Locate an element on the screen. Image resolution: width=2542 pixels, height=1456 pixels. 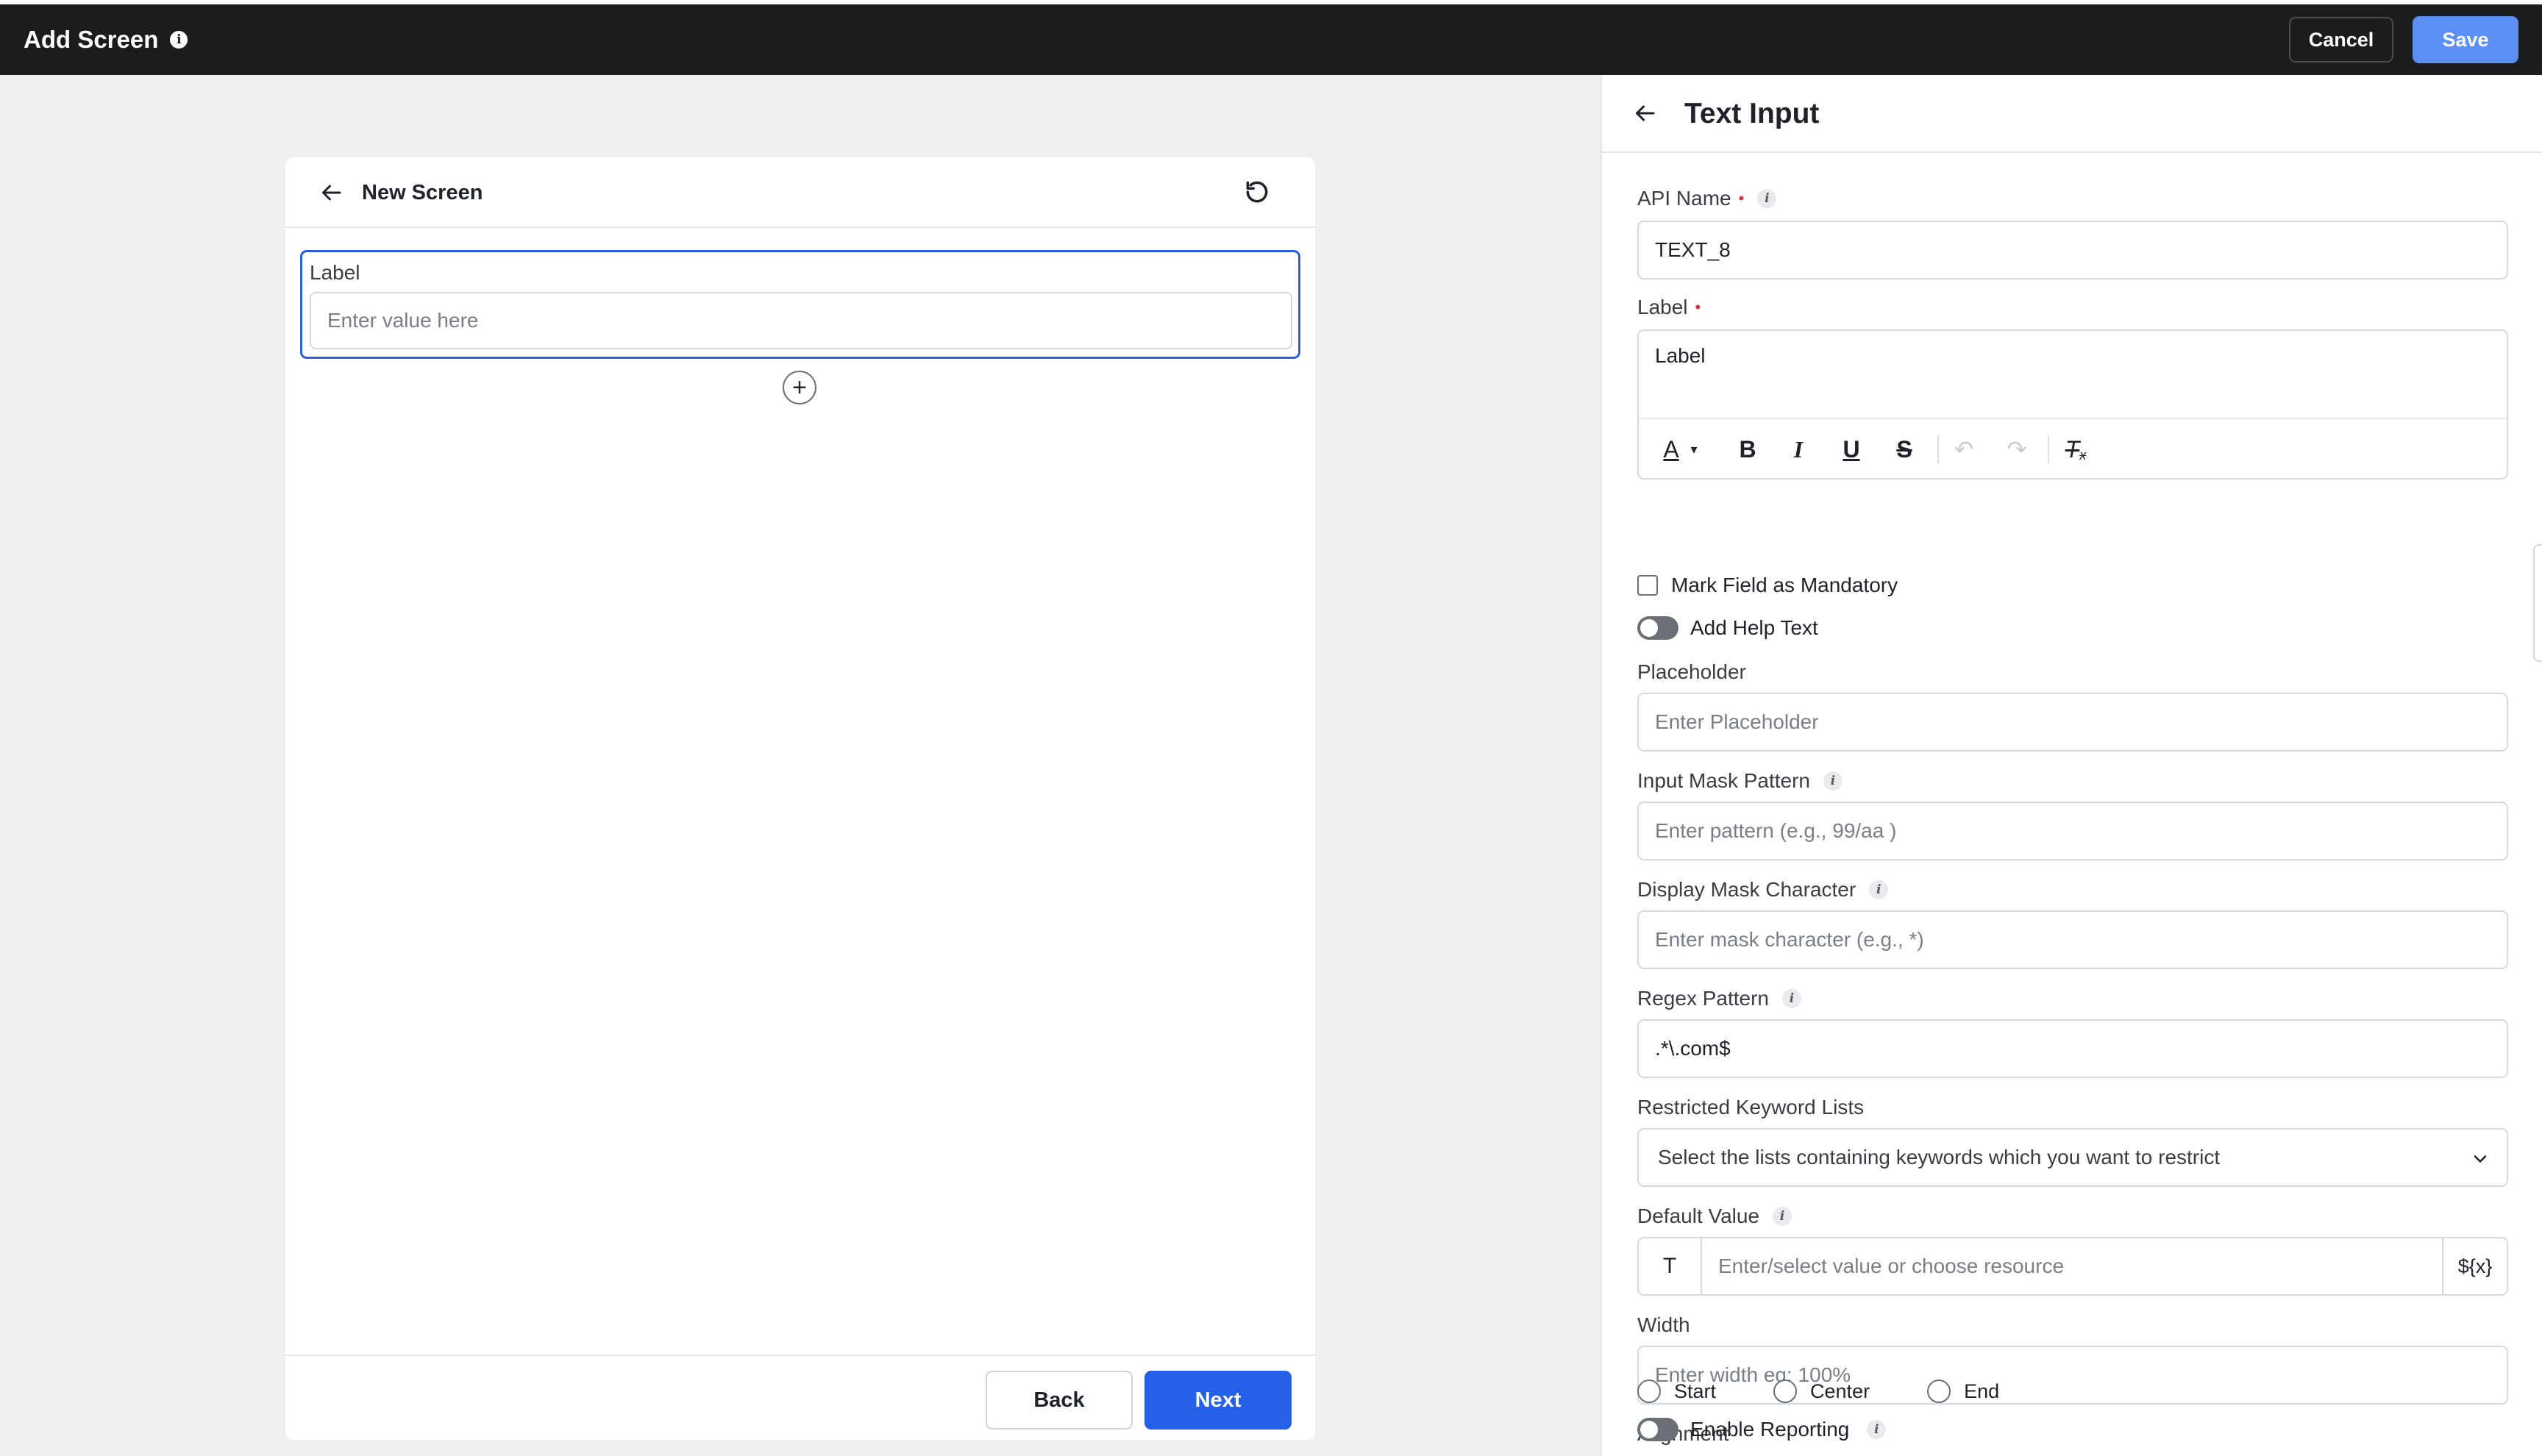
restricted-keywords-label-row: Restricted Keyword Lists is located at coordinates (1751, 1107).